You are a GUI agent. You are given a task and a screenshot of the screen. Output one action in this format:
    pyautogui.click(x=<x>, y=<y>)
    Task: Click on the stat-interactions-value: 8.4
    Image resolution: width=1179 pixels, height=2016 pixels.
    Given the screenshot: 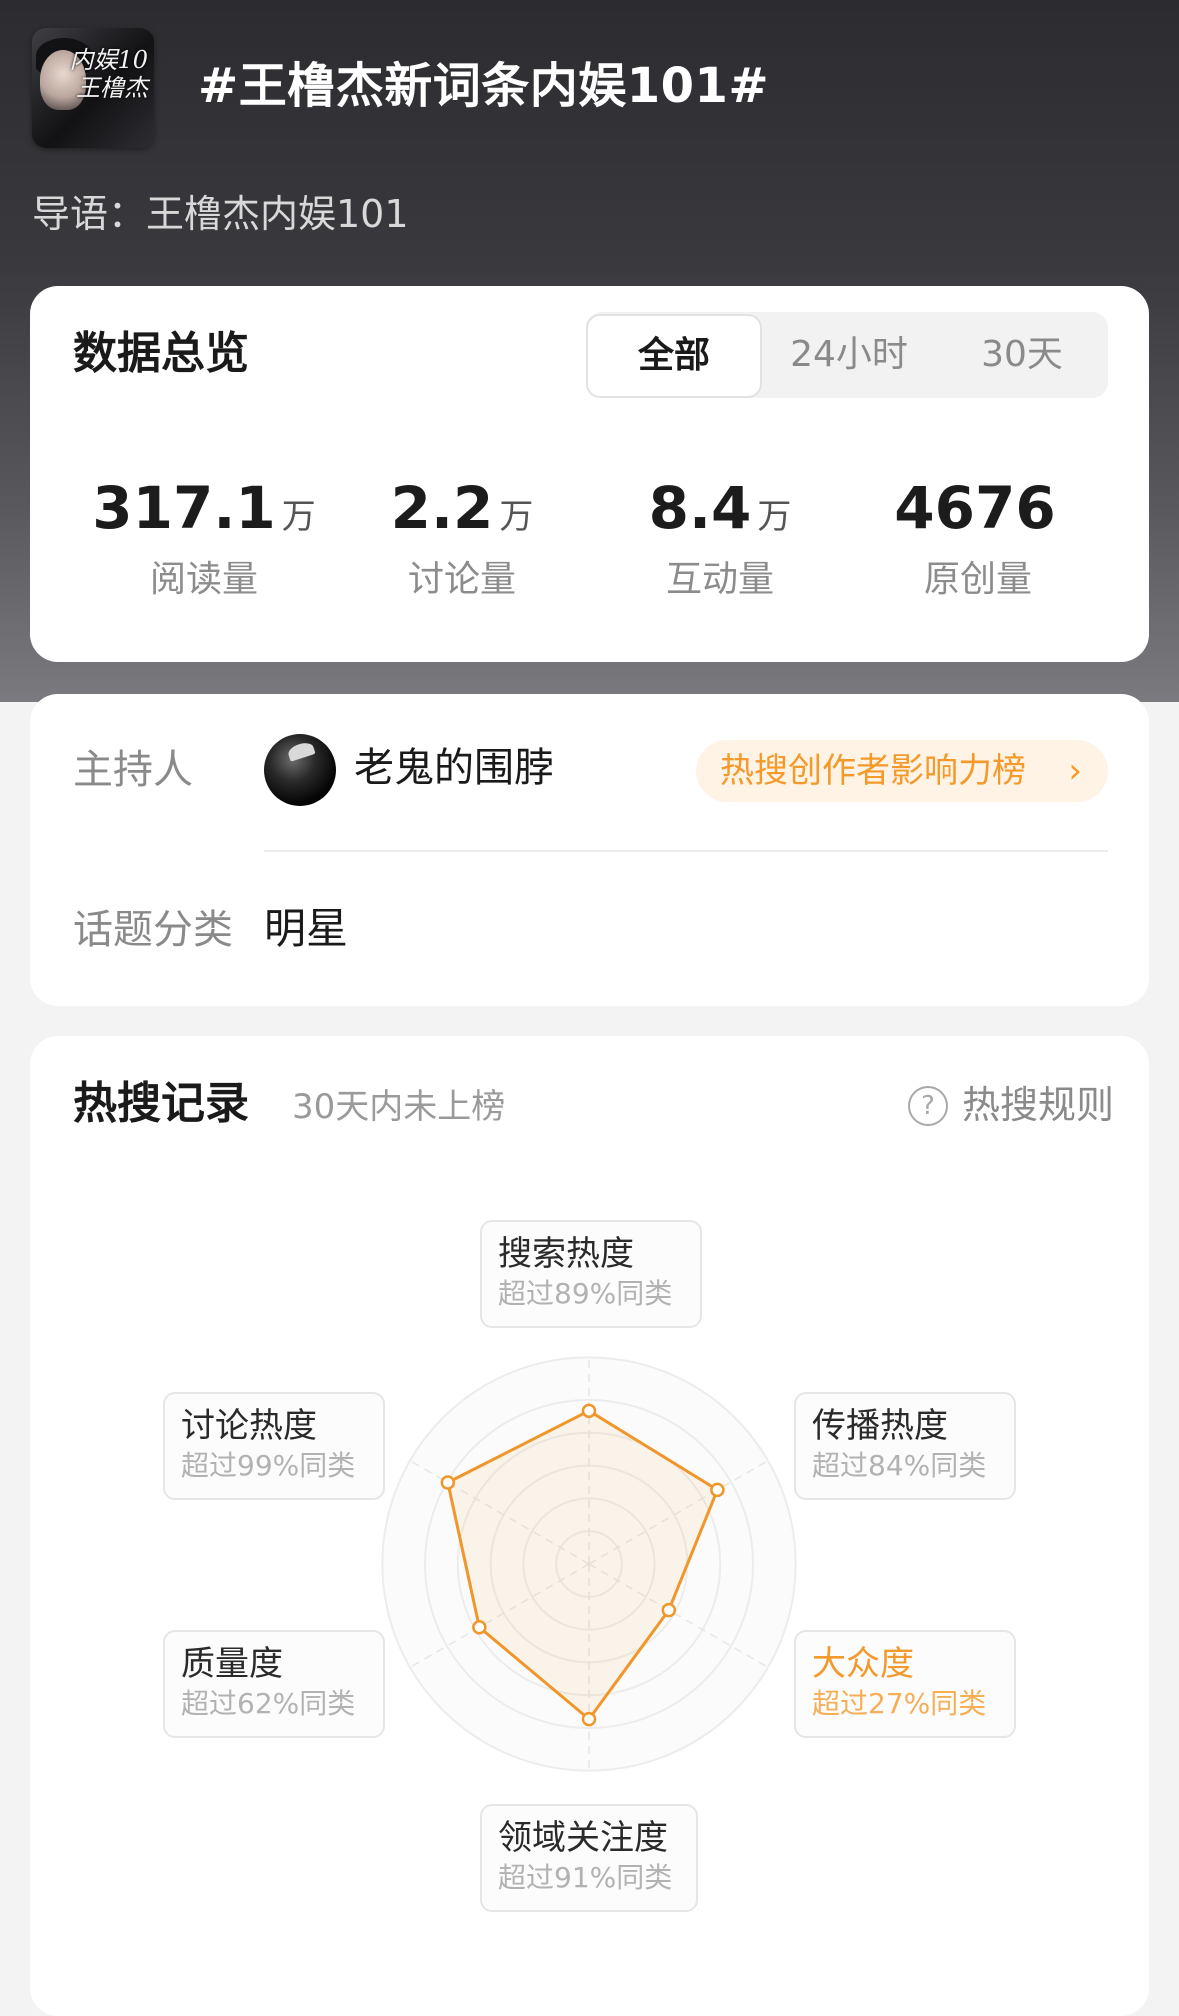 What is the action you would take?
    pyautogui.click(x=700, y=508)
    